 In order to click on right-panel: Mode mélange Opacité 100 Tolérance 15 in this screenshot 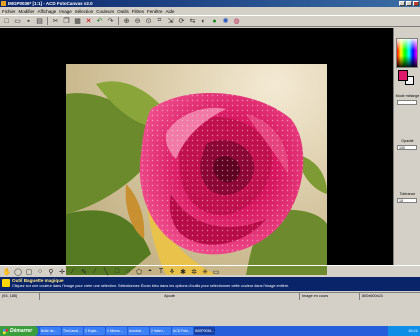, I will do `click(406, 146)`.